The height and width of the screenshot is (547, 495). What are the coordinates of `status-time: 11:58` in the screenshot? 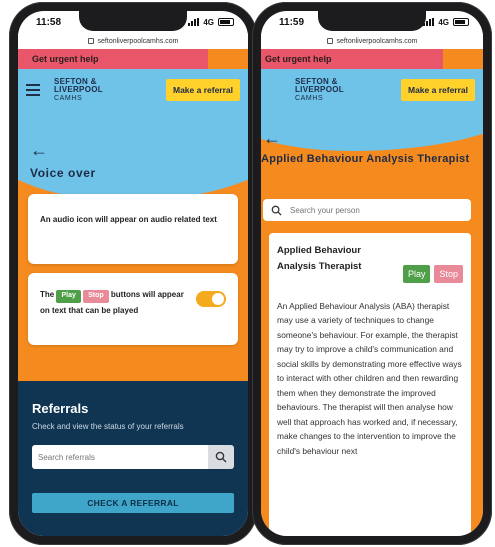 It's located at (49, 22).